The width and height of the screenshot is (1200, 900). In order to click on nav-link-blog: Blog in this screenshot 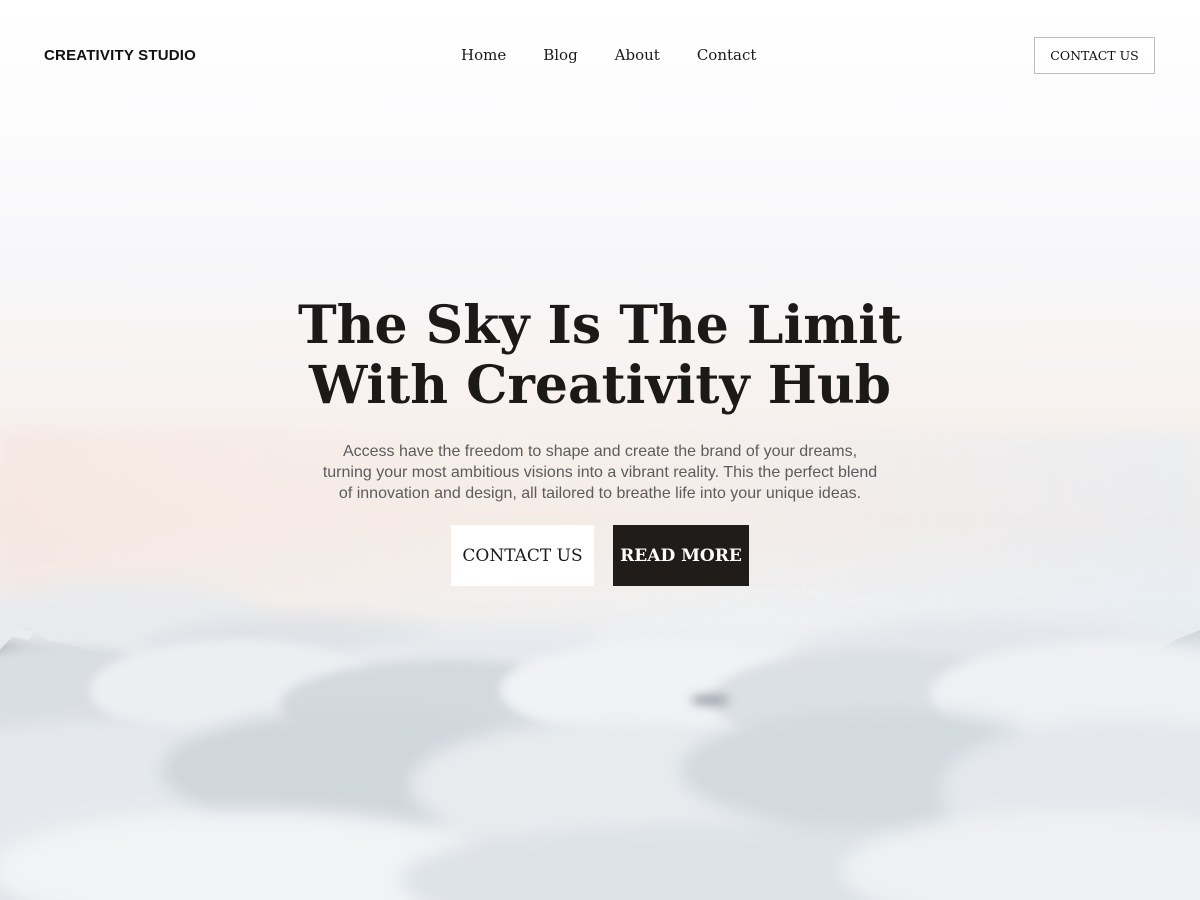, I will do `click(560, 55)`.